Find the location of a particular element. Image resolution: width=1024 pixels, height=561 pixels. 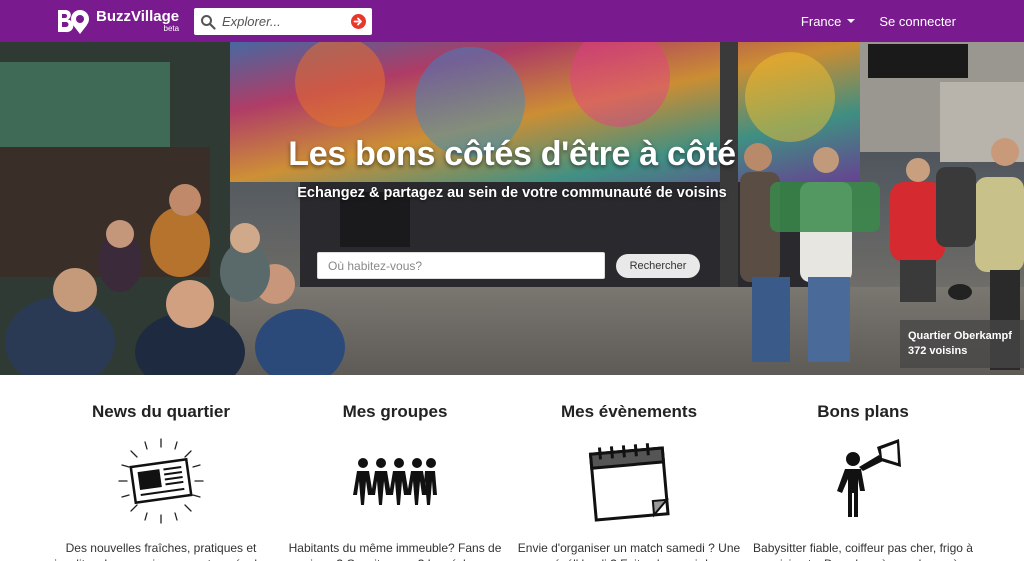

country-dropdown: France is located at coordinates (828, 21).